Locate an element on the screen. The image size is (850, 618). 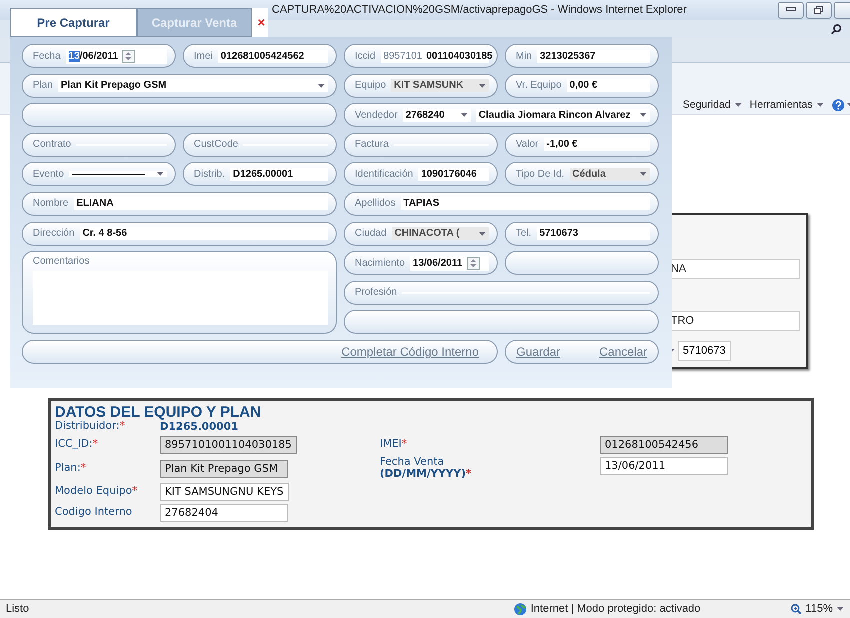
text-field: TAPIAS is located at coordinates (525, 203).